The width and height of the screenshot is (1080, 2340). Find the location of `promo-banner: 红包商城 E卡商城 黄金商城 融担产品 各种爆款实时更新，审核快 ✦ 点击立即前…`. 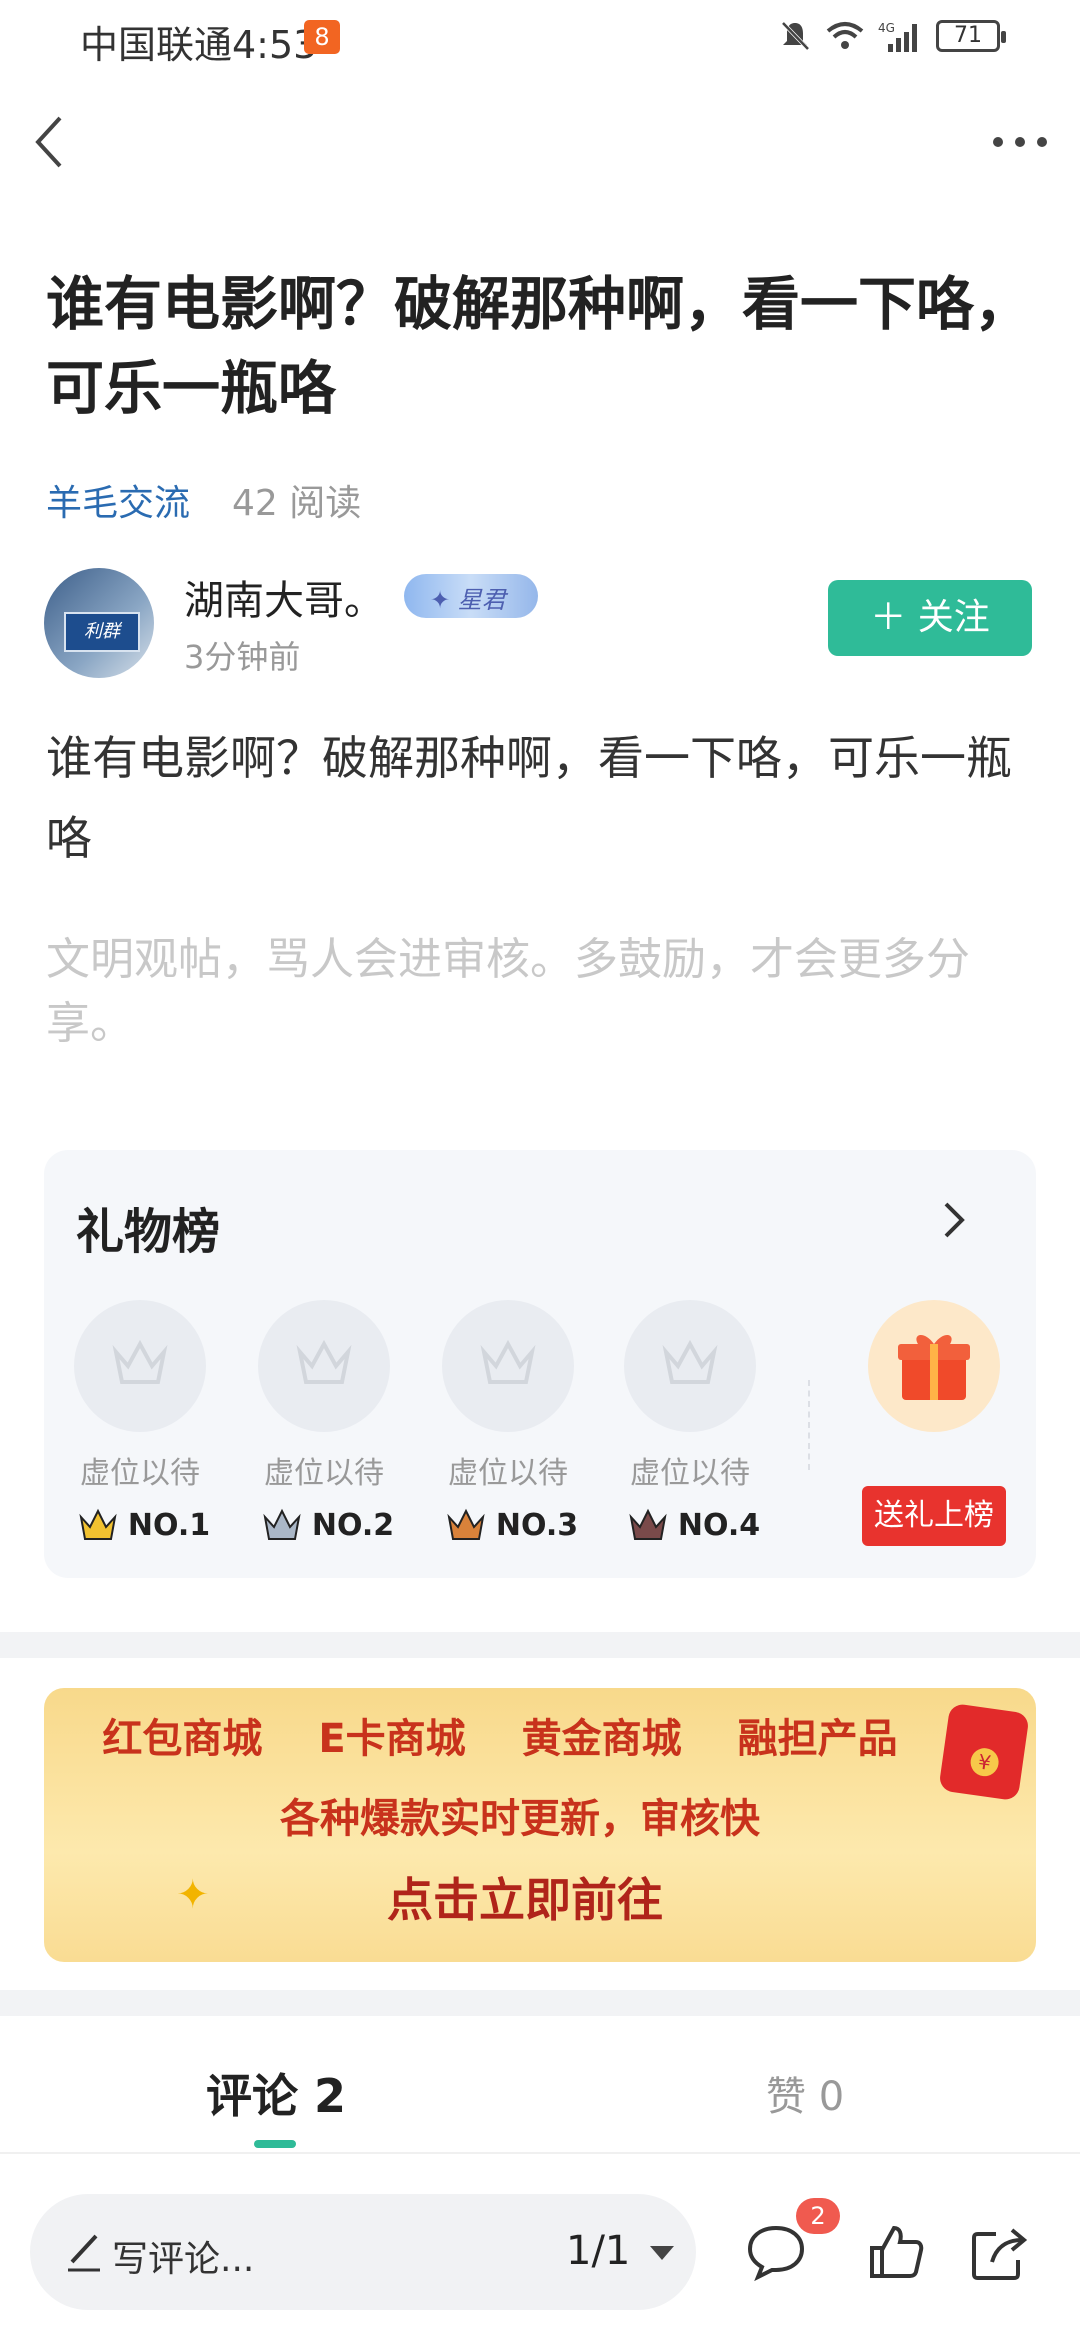

promo-banner: 红包商城 E卡商城 黄金商城 融担产品 各种爆款实时更新，审核快 ✦ 点击立即前… is located at coordinates (540, 1825).